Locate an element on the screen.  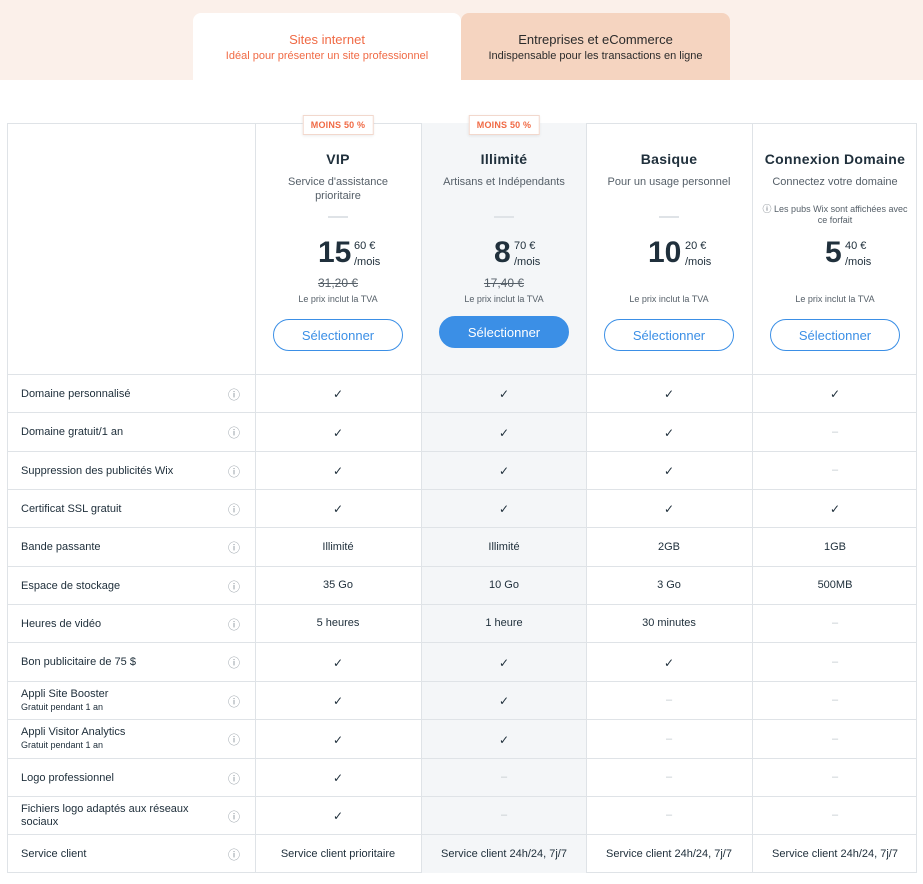
feature-value: 10 Go is located at coordinates (504, 585).